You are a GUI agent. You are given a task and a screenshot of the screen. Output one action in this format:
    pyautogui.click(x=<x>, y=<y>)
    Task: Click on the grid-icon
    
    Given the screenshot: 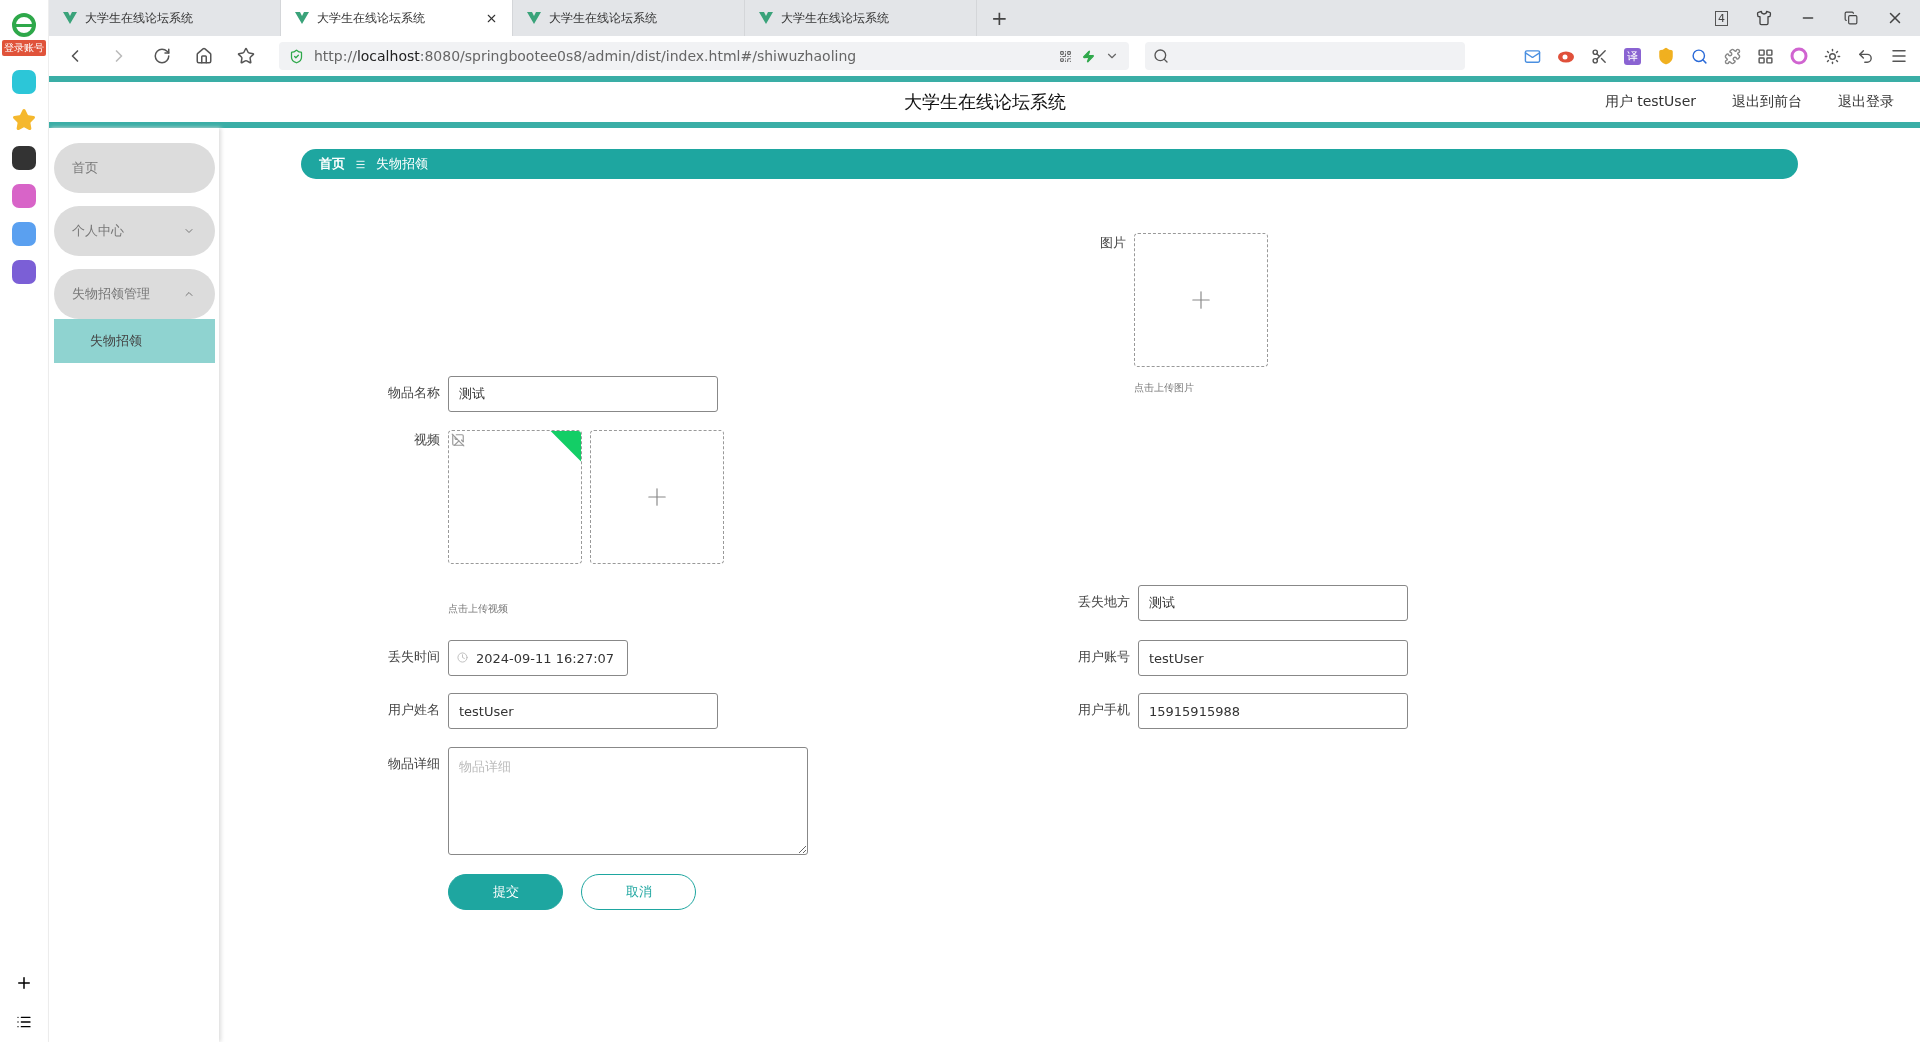 What is the action you would take?
    pyautogui.click(x=1765, y=56)
    